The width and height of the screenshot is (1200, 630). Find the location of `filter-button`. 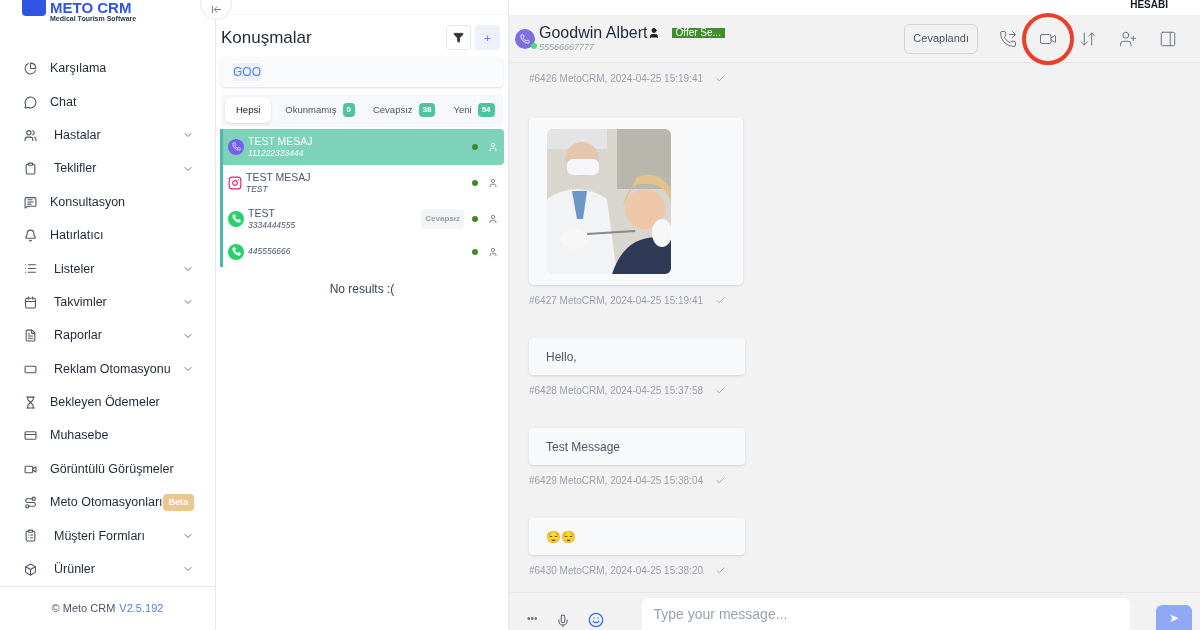

filter-button is located at coordinates (458, 38).